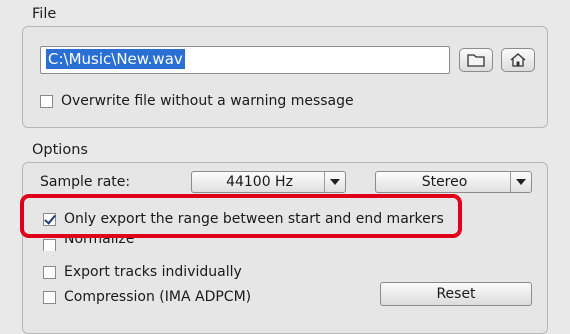 The height and width of the screenshot is (334, 570). Describe the element at coordinates (85, 182) in the screenshot. I see `sample-rate-label: Sample rate:` at that location.